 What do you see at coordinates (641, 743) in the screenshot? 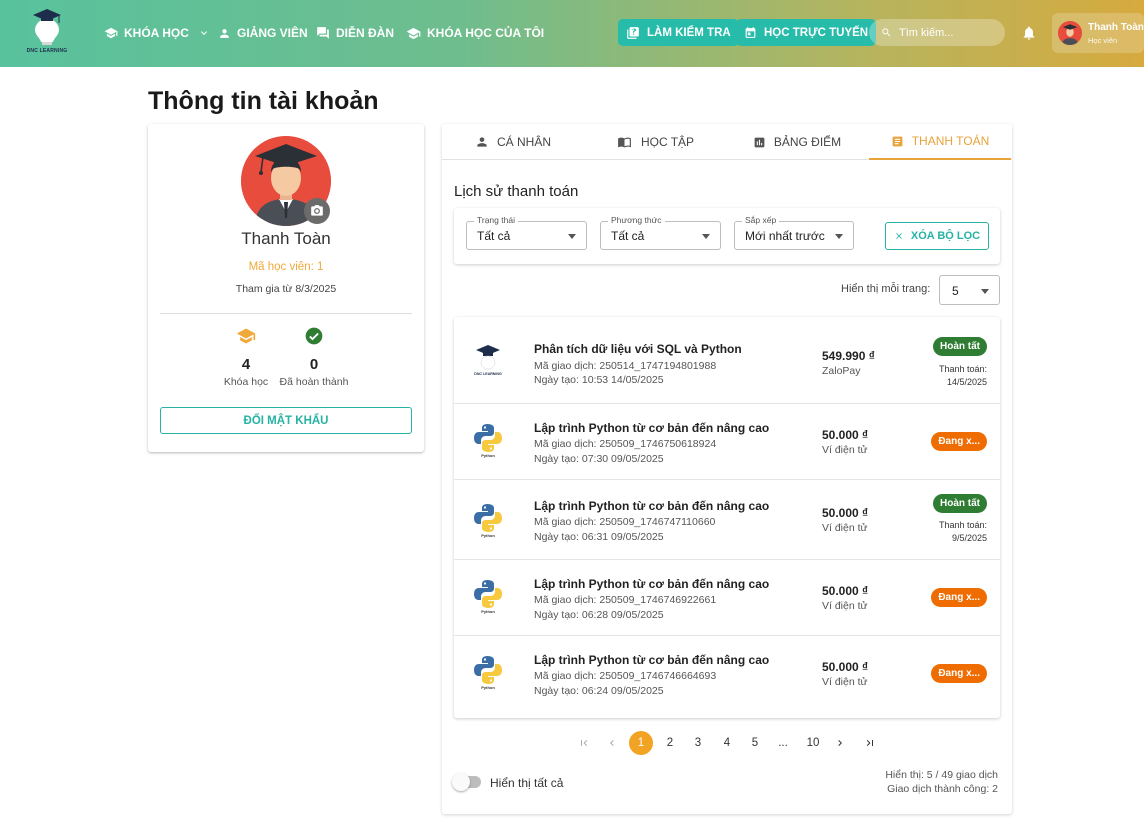
I see `page-button: 1` at bounding box center [641, 743].